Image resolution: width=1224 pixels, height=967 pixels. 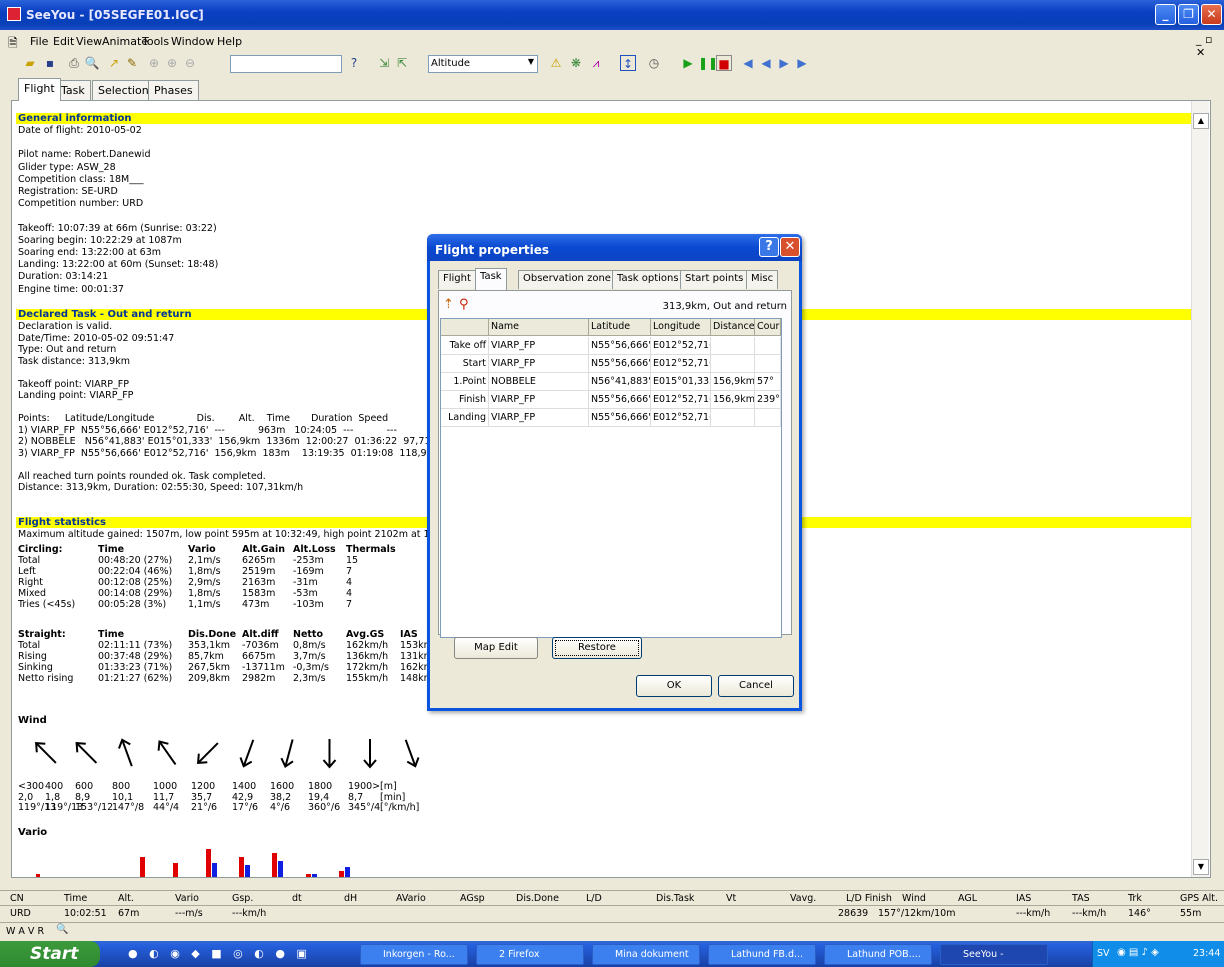 I want to click on table-cell: E015°01,333, so click(x=681, y=382).